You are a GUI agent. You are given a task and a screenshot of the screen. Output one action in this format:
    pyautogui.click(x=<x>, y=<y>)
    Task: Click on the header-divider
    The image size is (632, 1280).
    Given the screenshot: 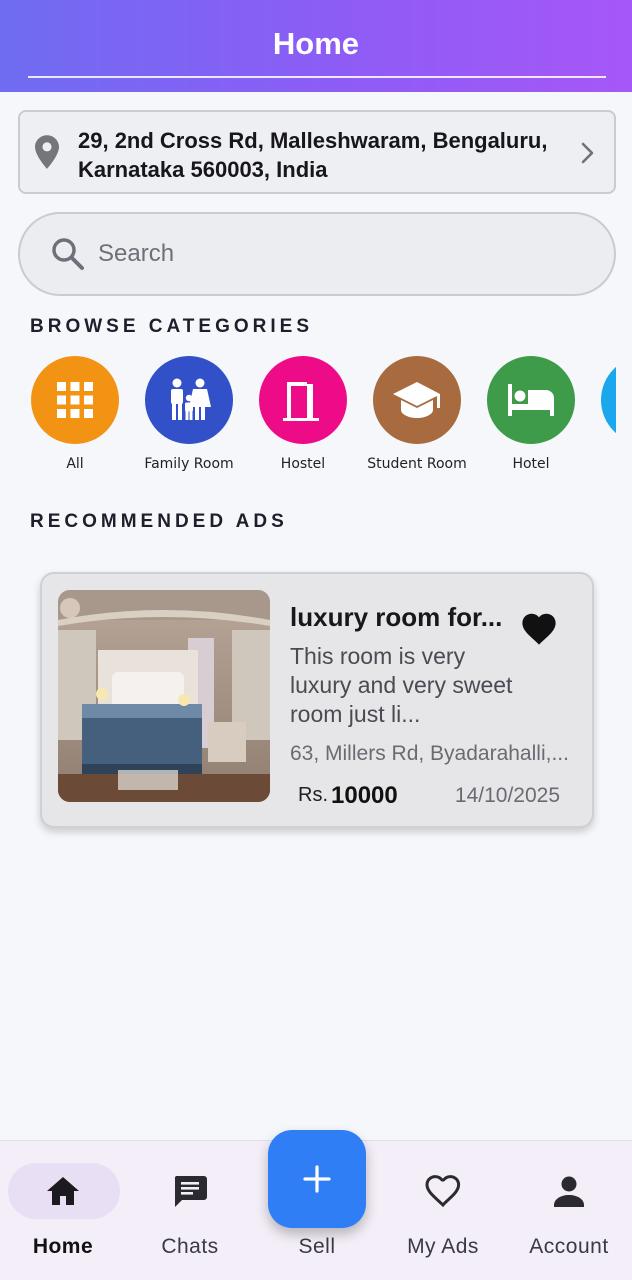 What is the action you would take?
    pyautogui.click(x=317, y=77)
    